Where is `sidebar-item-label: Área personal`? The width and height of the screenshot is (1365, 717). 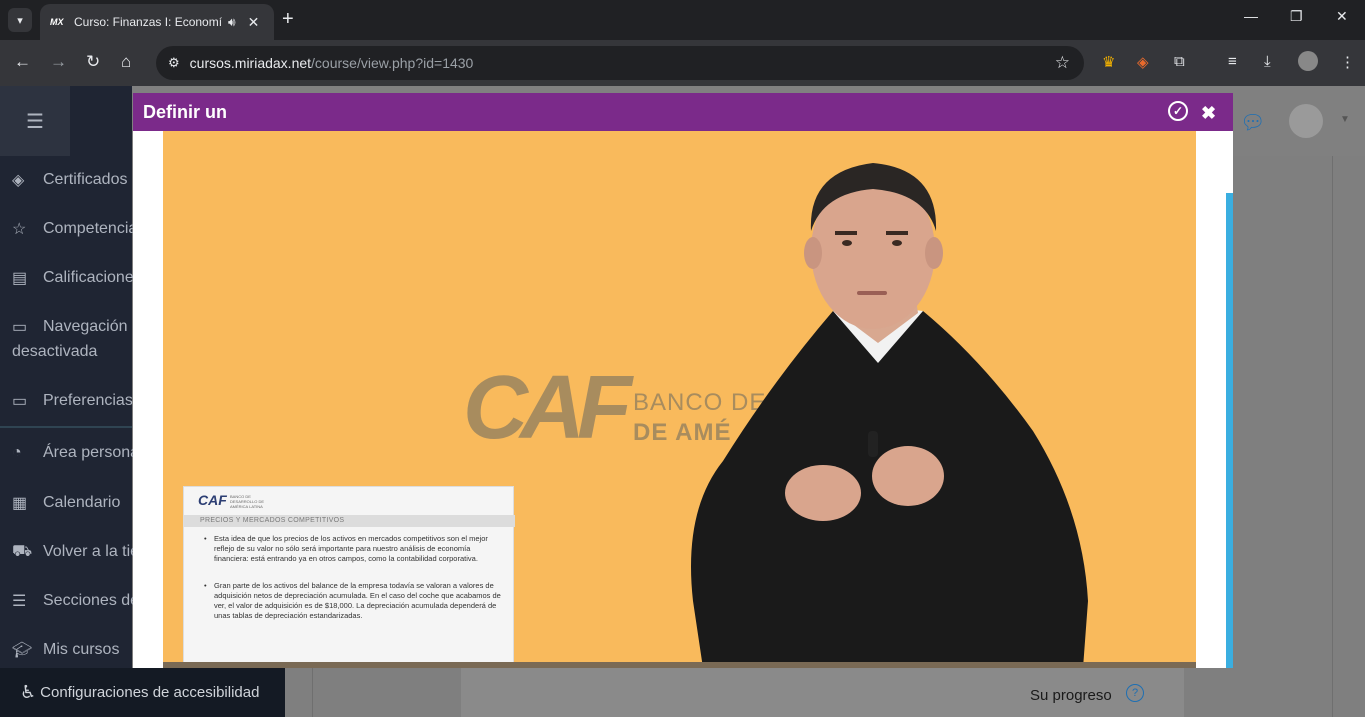
sidebar-item-label: Área personal is located at coordinates (93, 452).